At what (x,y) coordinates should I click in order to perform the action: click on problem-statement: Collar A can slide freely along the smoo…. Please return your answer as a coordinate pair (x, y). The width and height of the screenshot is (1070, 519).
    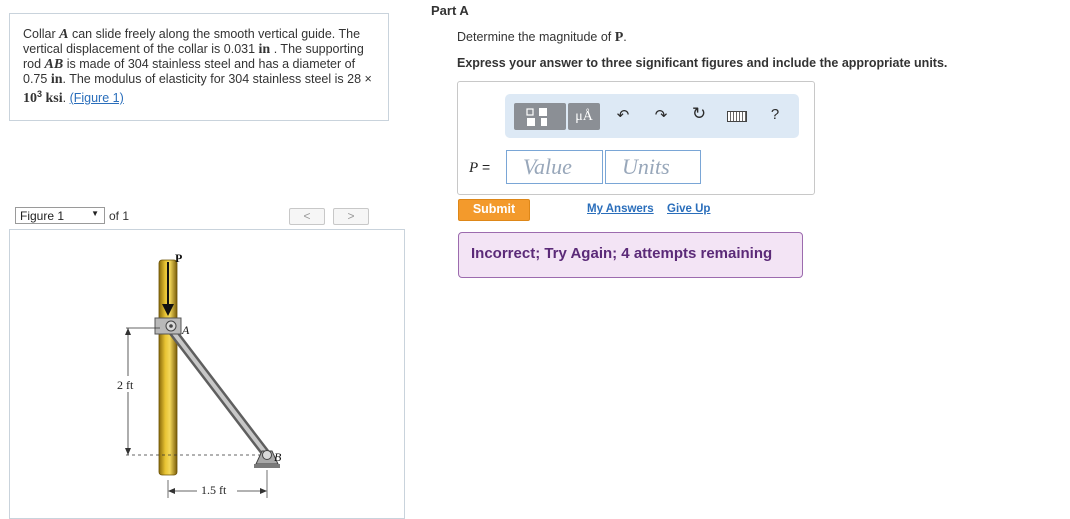
    Looking at the image, I should click on (199, 67).